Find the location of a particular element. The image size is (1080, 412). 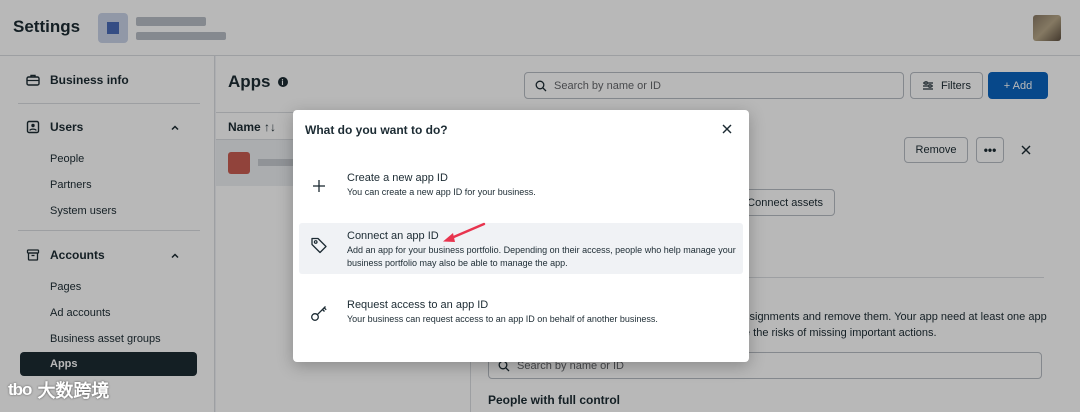

watermark: tbo 大数跨境 is located at coordinates (58, 390).